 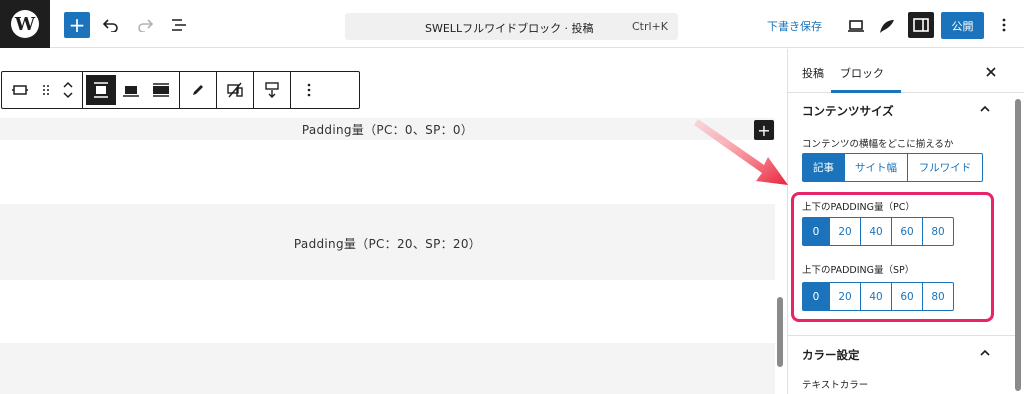 I want to click on list-view-button, so click(x=179, y=25).